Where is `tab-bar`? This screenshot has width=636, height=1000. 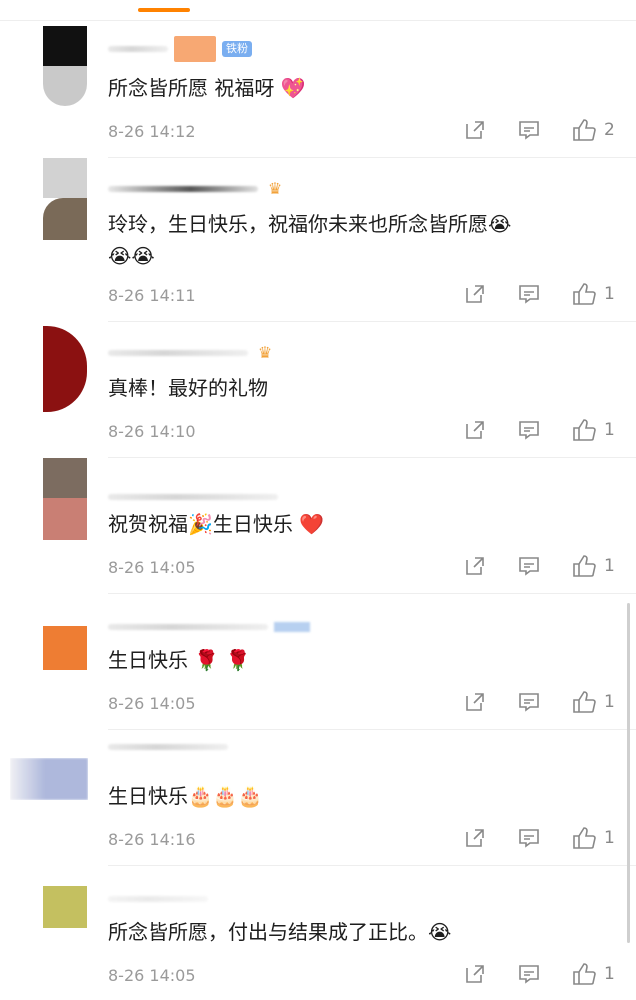 tab-bar is located at coordinates (318, 10).